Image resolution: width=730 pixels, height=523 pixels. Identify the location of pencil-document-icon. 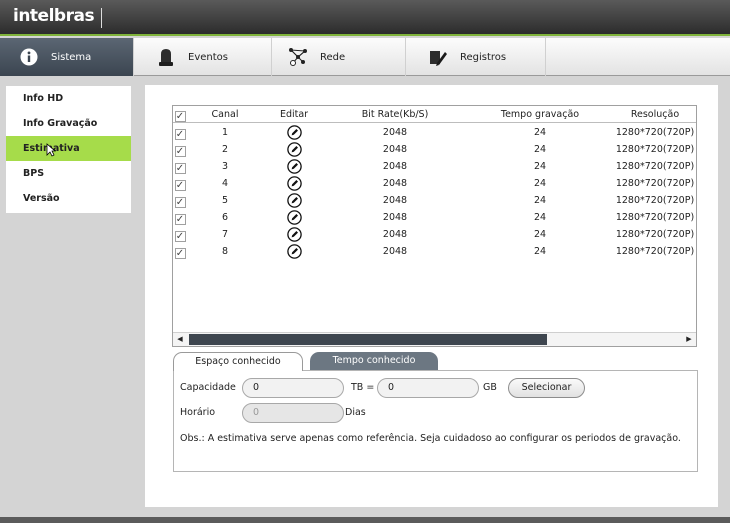
(438, 57).